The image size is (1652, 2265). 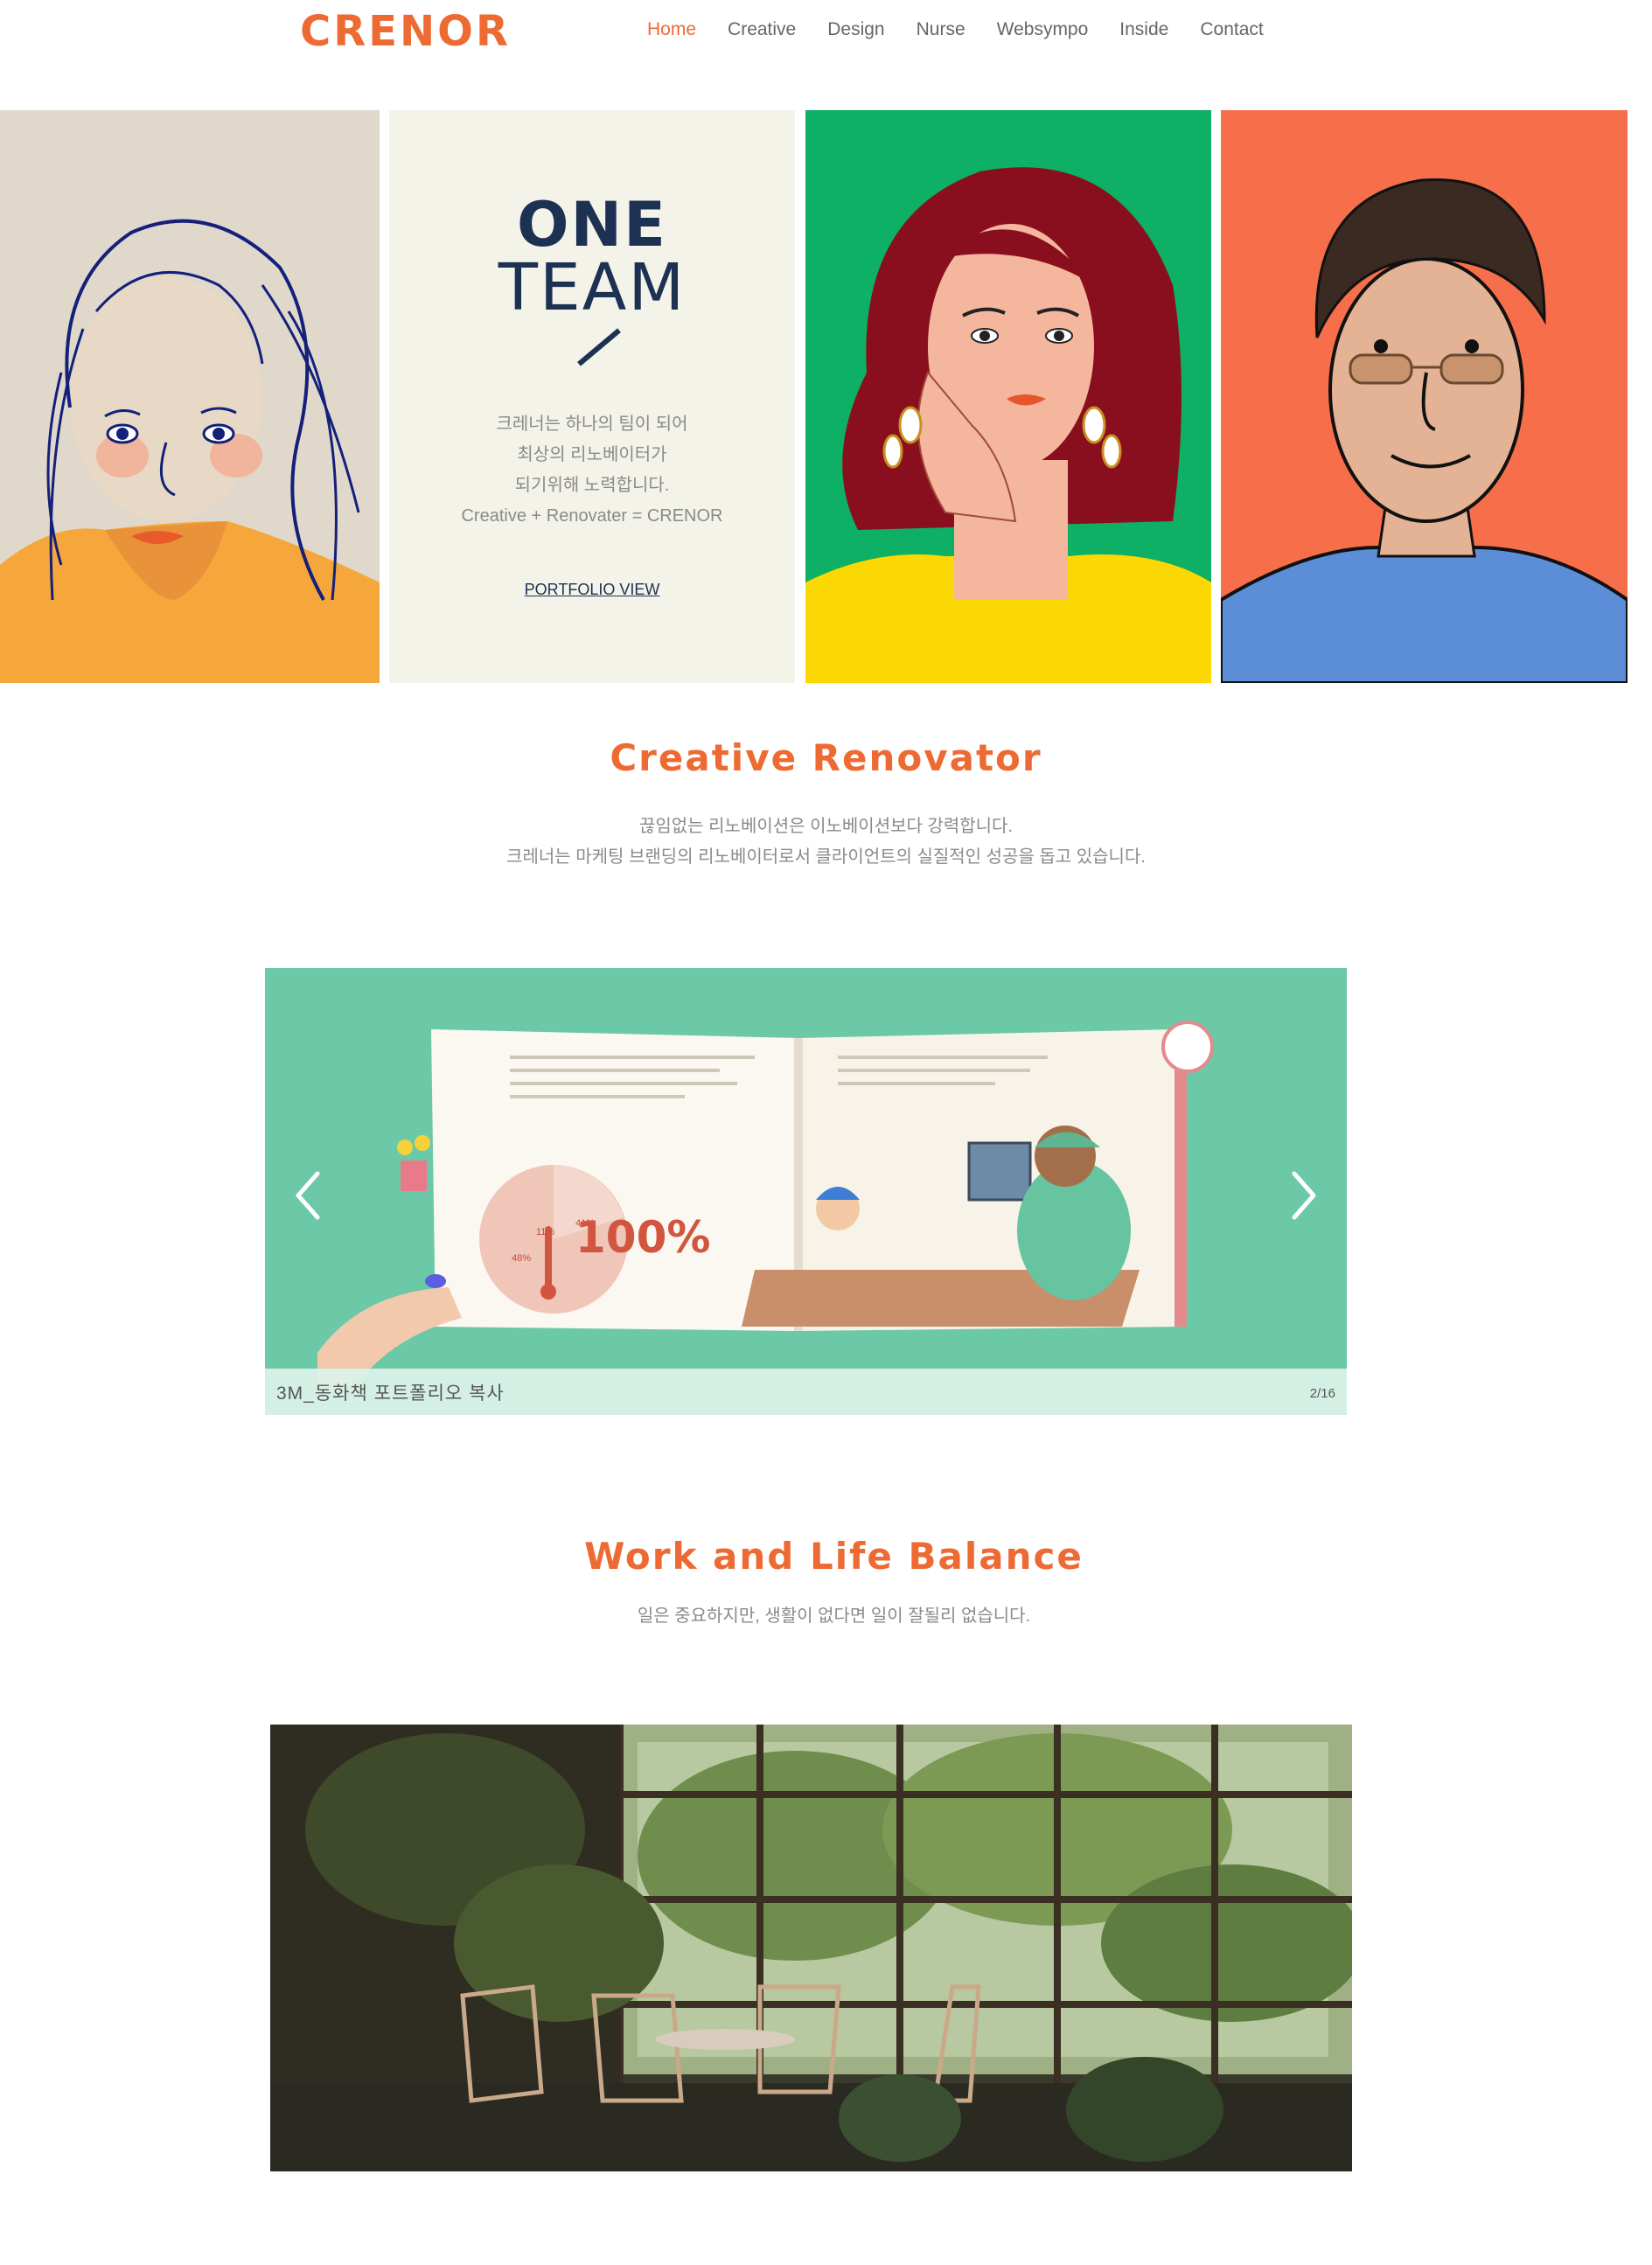 What do you see at coordinates (826, 758) in the screenshot?
I see `section-title-creative-renovator: Creative Renovator` at bounding box center [826, 758].